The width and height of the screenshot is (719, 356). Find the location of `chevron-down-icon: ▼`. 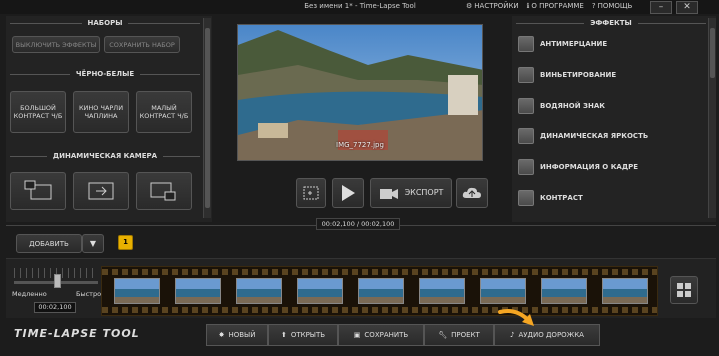

chevron-down-icon: ▼ is located at coordinates (93, 243).